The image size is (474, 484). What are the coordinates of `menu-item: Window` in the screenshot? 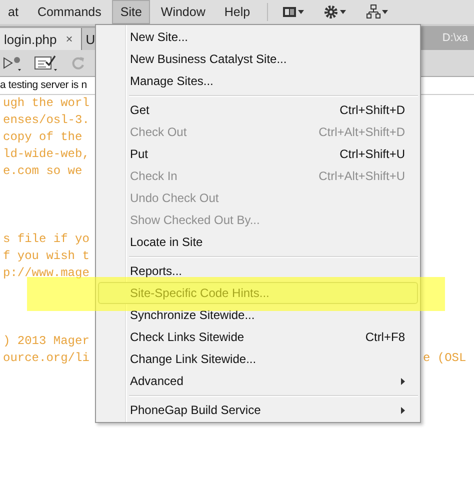 It's located at (183, 12).